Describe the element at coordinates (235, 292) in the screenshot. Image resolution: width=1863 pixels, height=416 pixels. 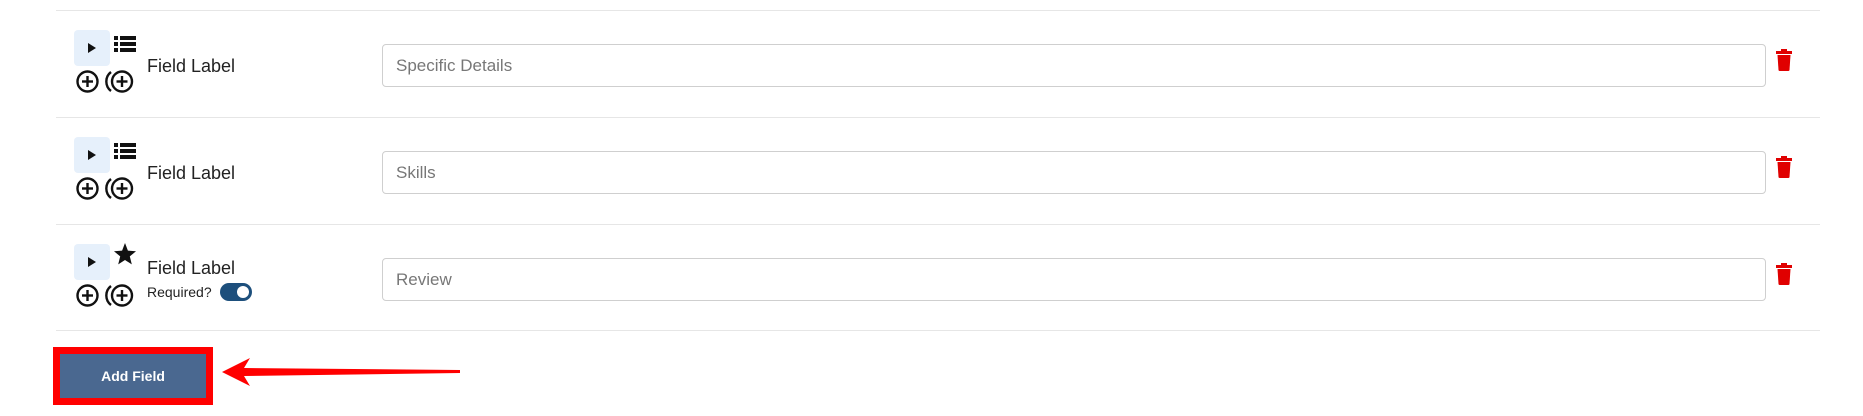
I see `required-toggle` at that location.